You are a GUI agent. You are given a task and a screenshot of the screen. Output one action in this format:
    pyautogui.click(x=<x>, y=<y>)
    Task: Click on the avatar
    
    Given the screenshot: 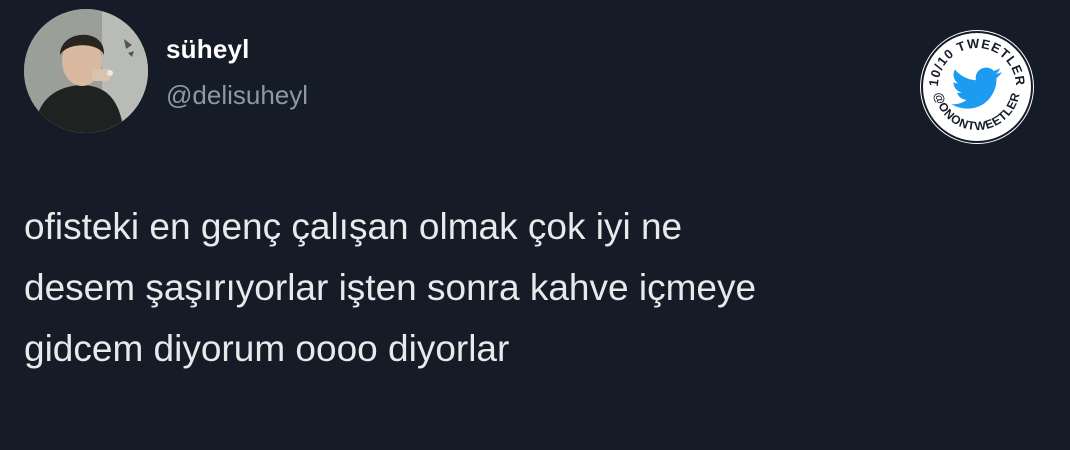 What is the action you would take?
    pyautogui.click(x=86, y=71)
    